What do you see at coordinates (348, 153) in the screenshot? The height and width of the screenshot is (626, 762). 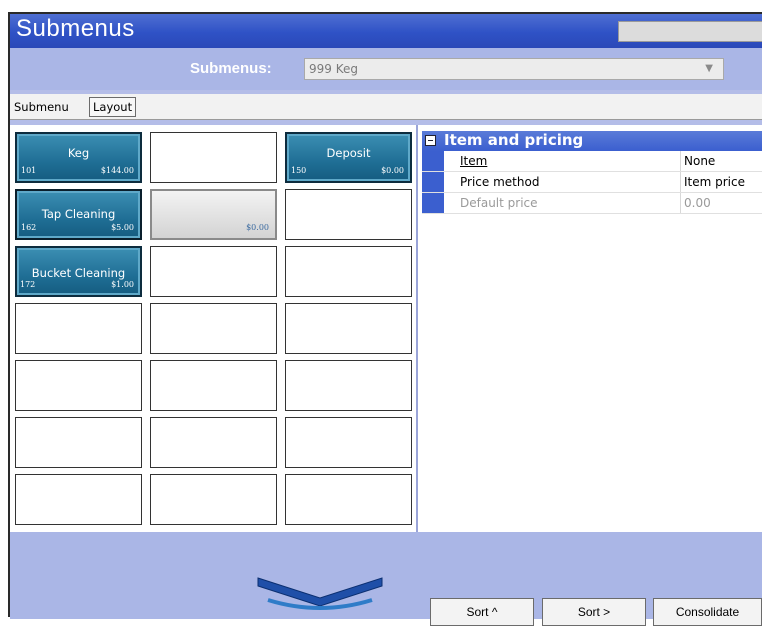 I see `grid-button-label: Deposit` at bounding box center [348, 153].